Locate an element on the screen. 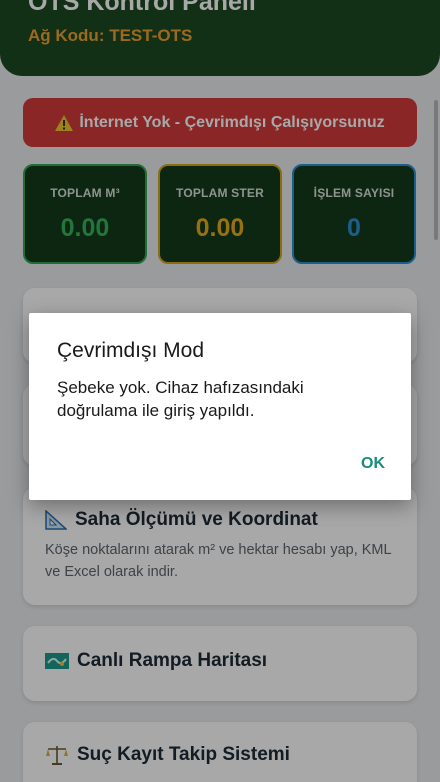 The height and width of the screenshot is (782, 440). ok-button: OK is located at coordinates (373, 464).